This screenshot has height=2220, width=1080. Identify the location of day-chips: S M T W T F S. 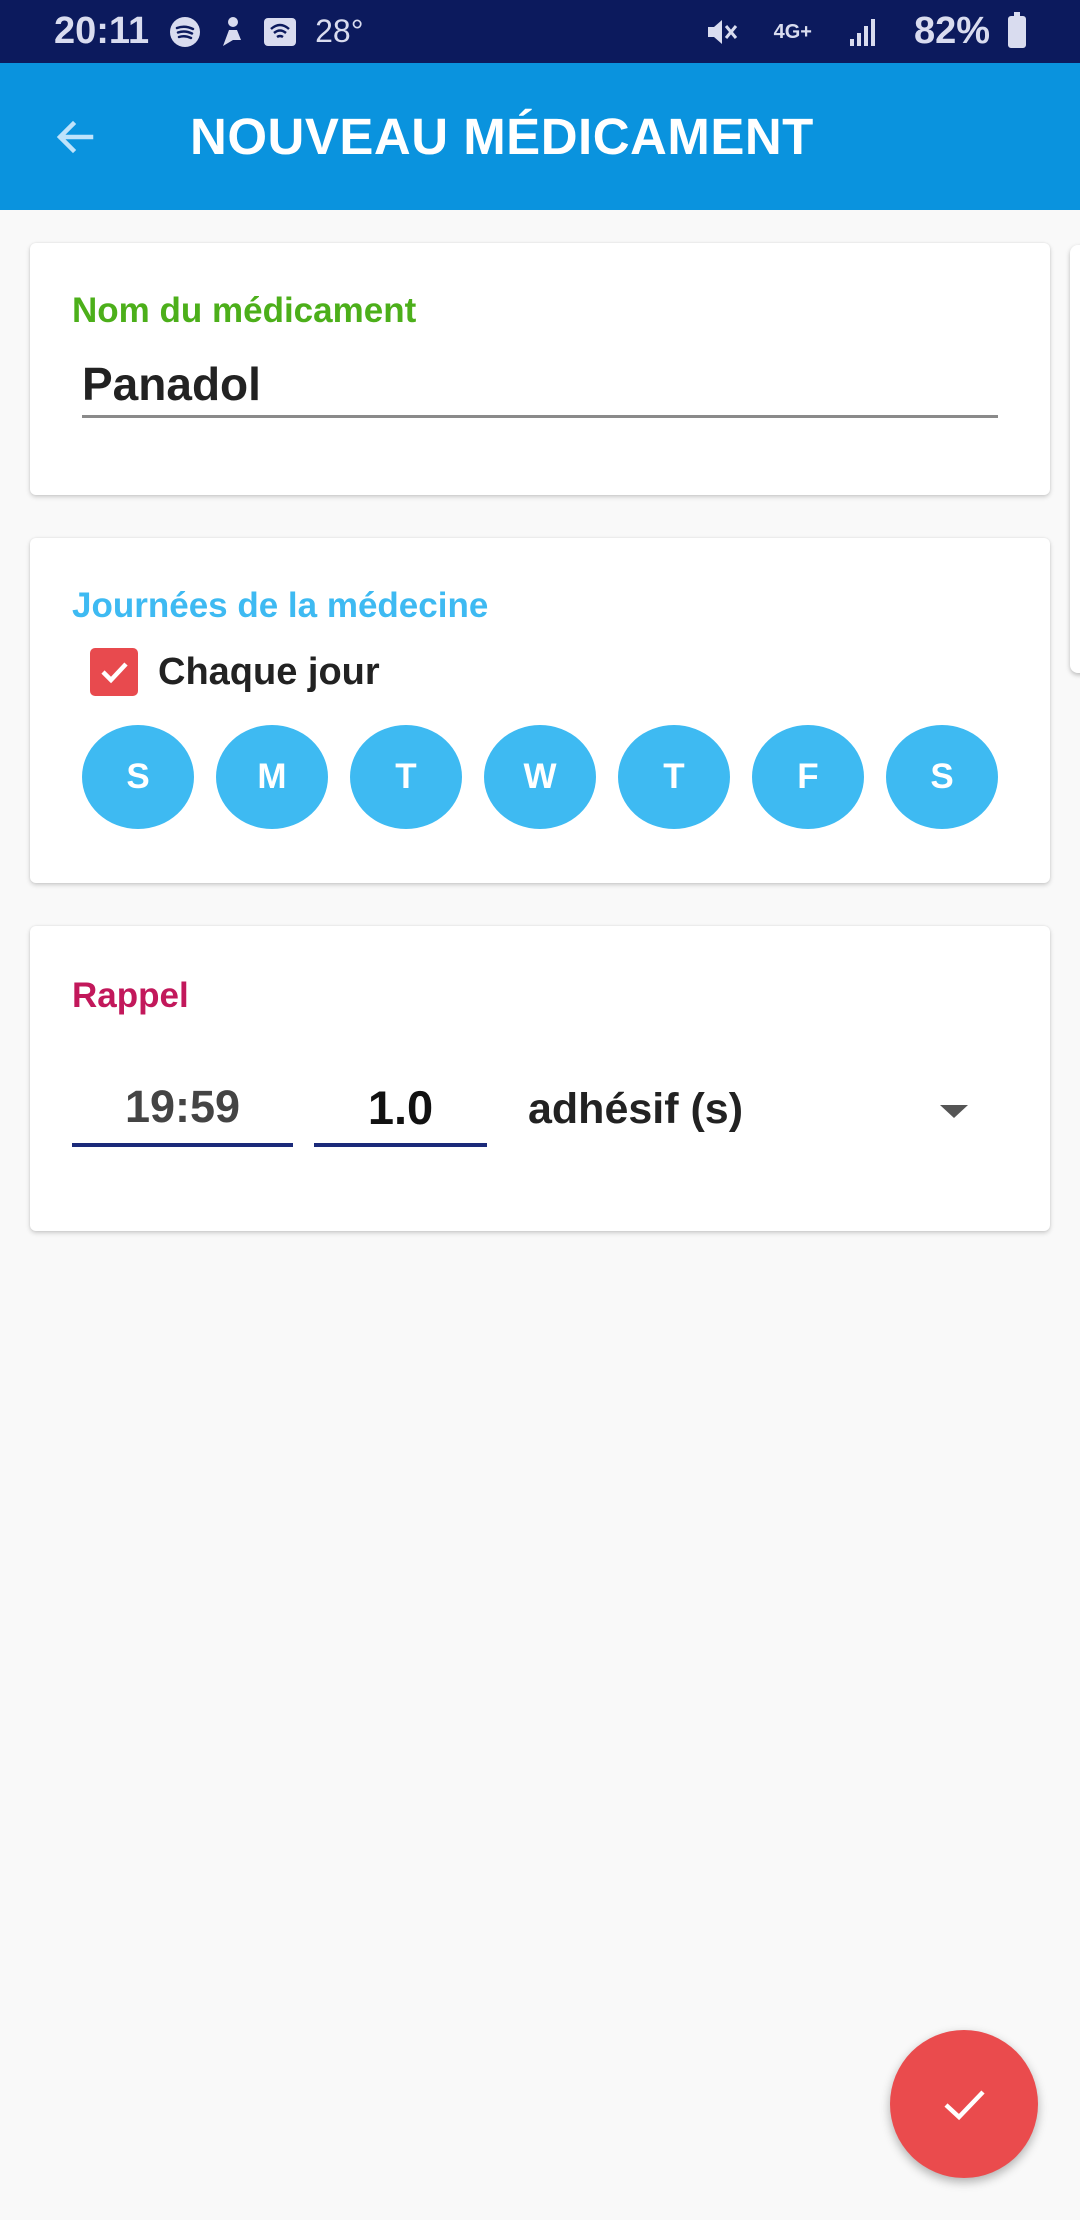
(540, 777).